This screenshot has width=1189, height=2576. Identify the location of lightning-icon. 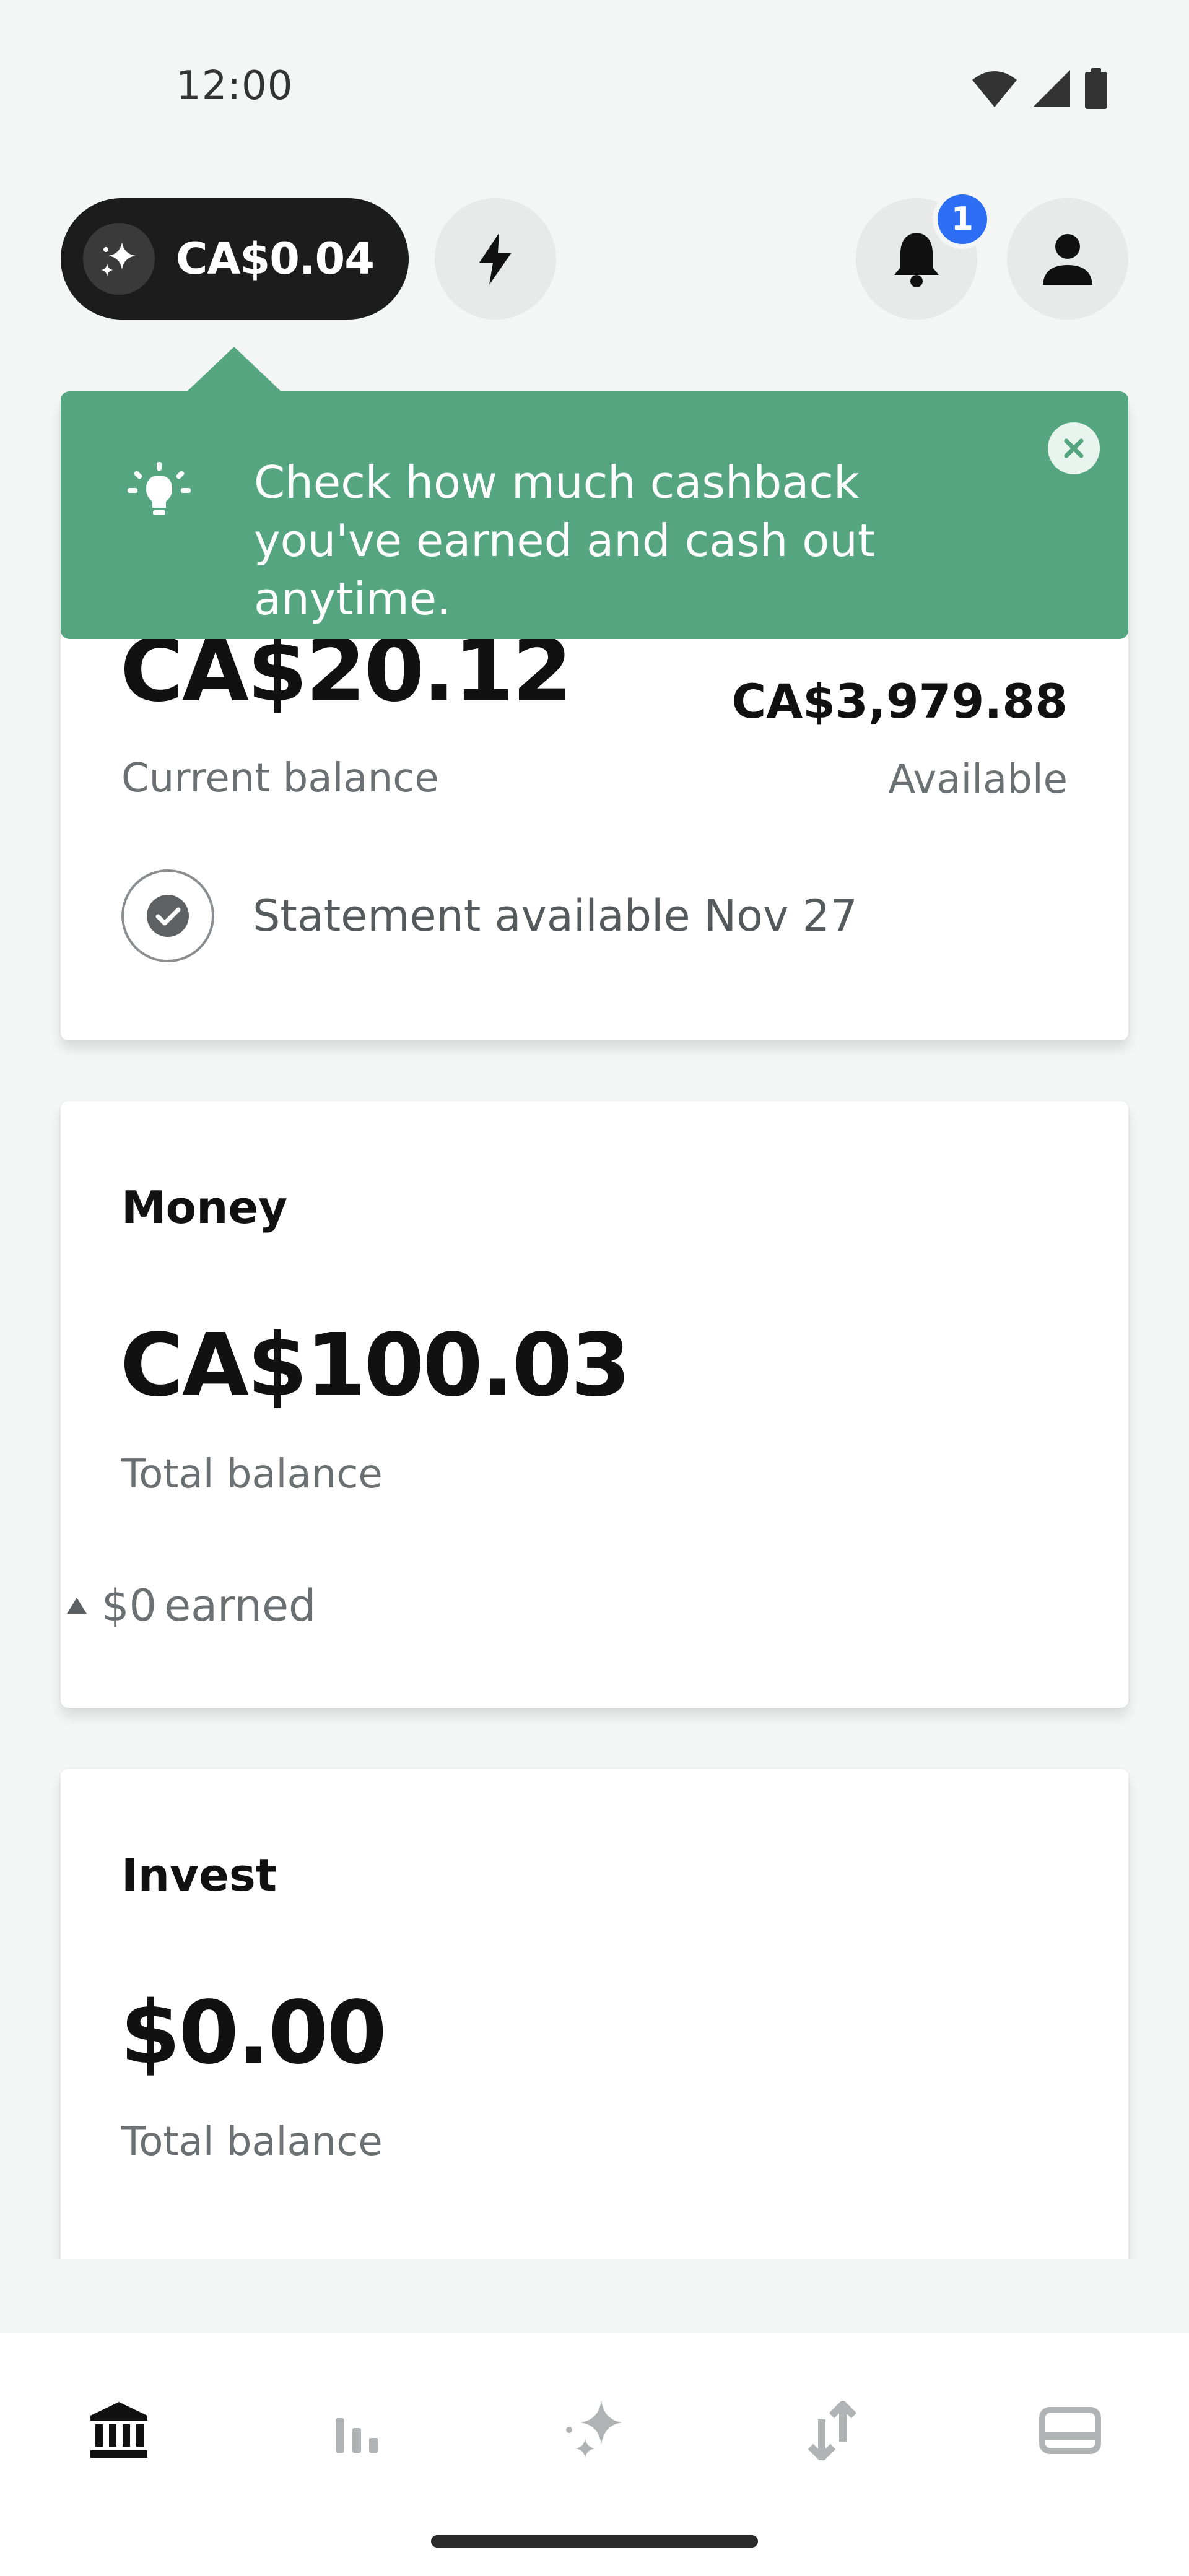
(495, 259).